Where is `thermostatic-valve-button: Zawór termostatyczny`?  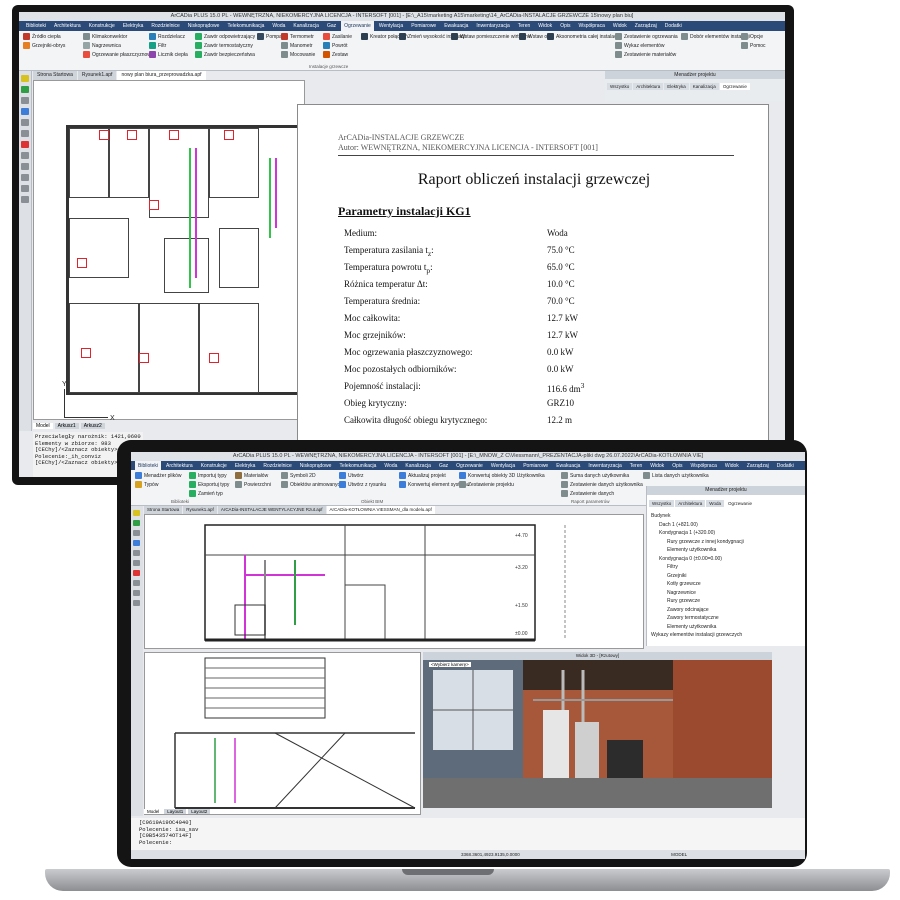
thermostatic-valve-button: Zawór termostatyczny is located at coordinates (225, 45).